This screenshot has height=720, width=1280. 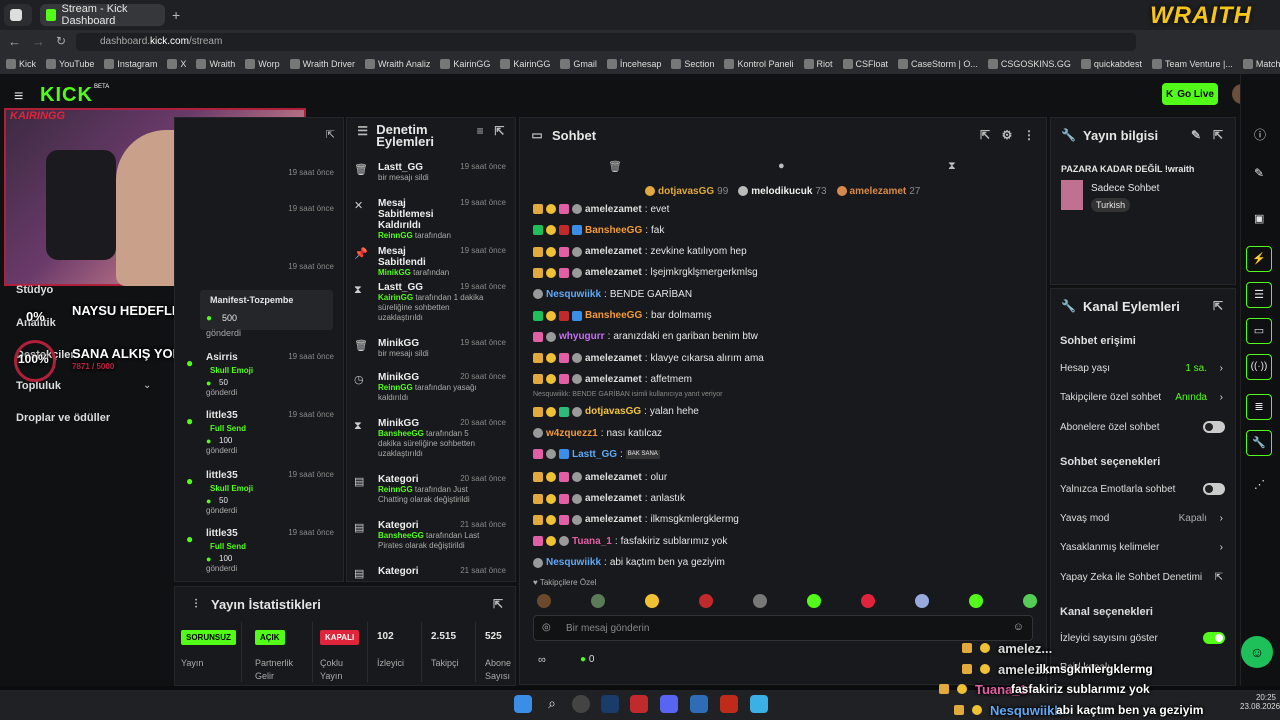 I want to click on bookmark-item: Wraith, so click(x=215, y=64).